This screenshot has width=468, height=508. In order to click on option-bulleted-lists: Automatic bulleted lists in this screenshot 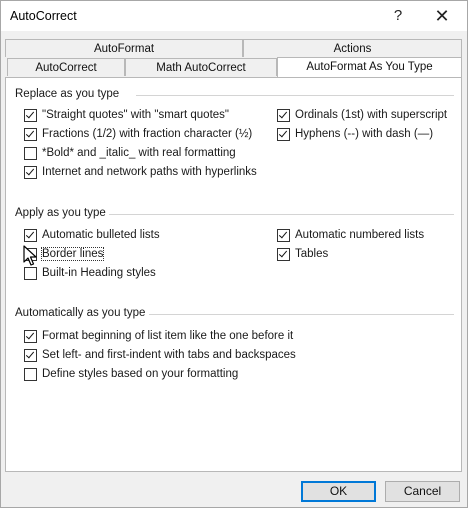, I will do `click(92, 235)`.